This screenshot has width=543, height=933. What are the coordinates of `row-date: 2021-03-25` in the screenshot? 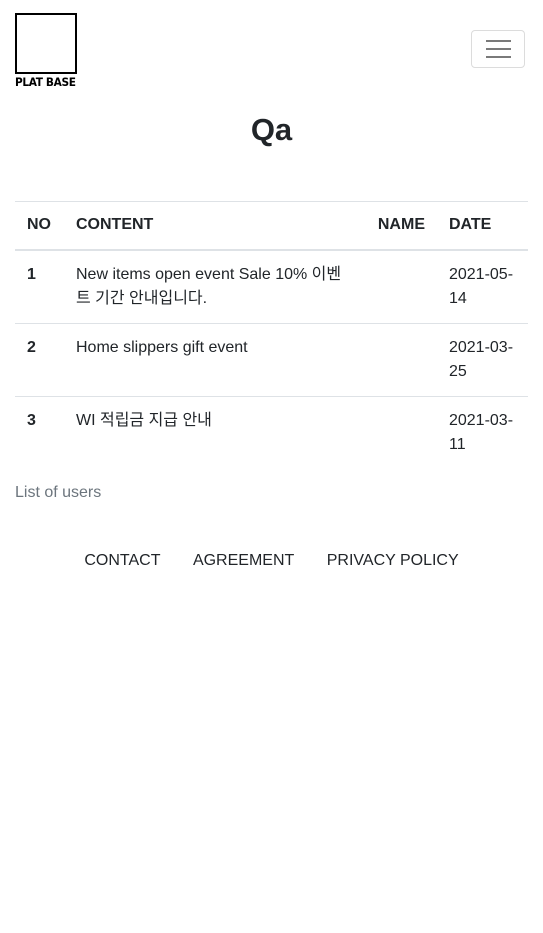 It's located at (482, 359).